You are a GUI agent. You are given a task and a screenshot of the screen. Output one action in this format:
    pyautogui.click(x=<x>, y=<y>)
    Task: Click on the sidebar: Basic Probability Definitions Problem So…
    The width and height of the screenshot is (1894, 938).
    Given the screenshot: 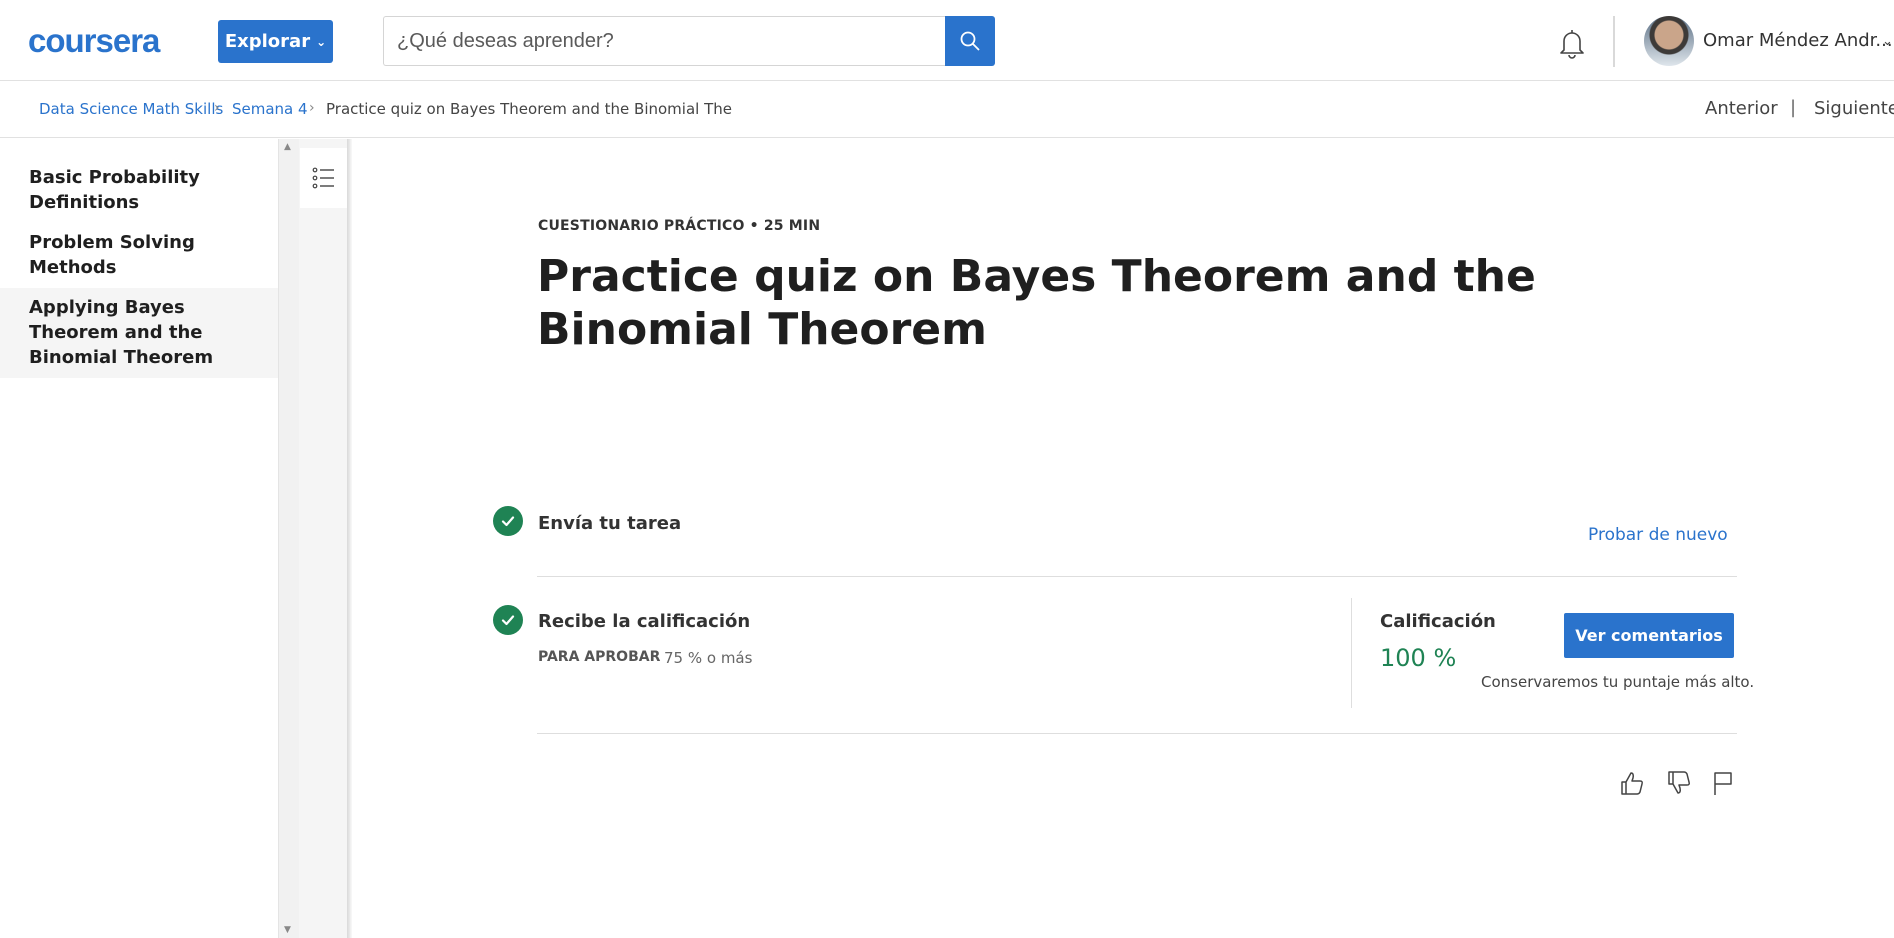 What is the action you would take?
    pyautogui.click(x=139, y=538)
    